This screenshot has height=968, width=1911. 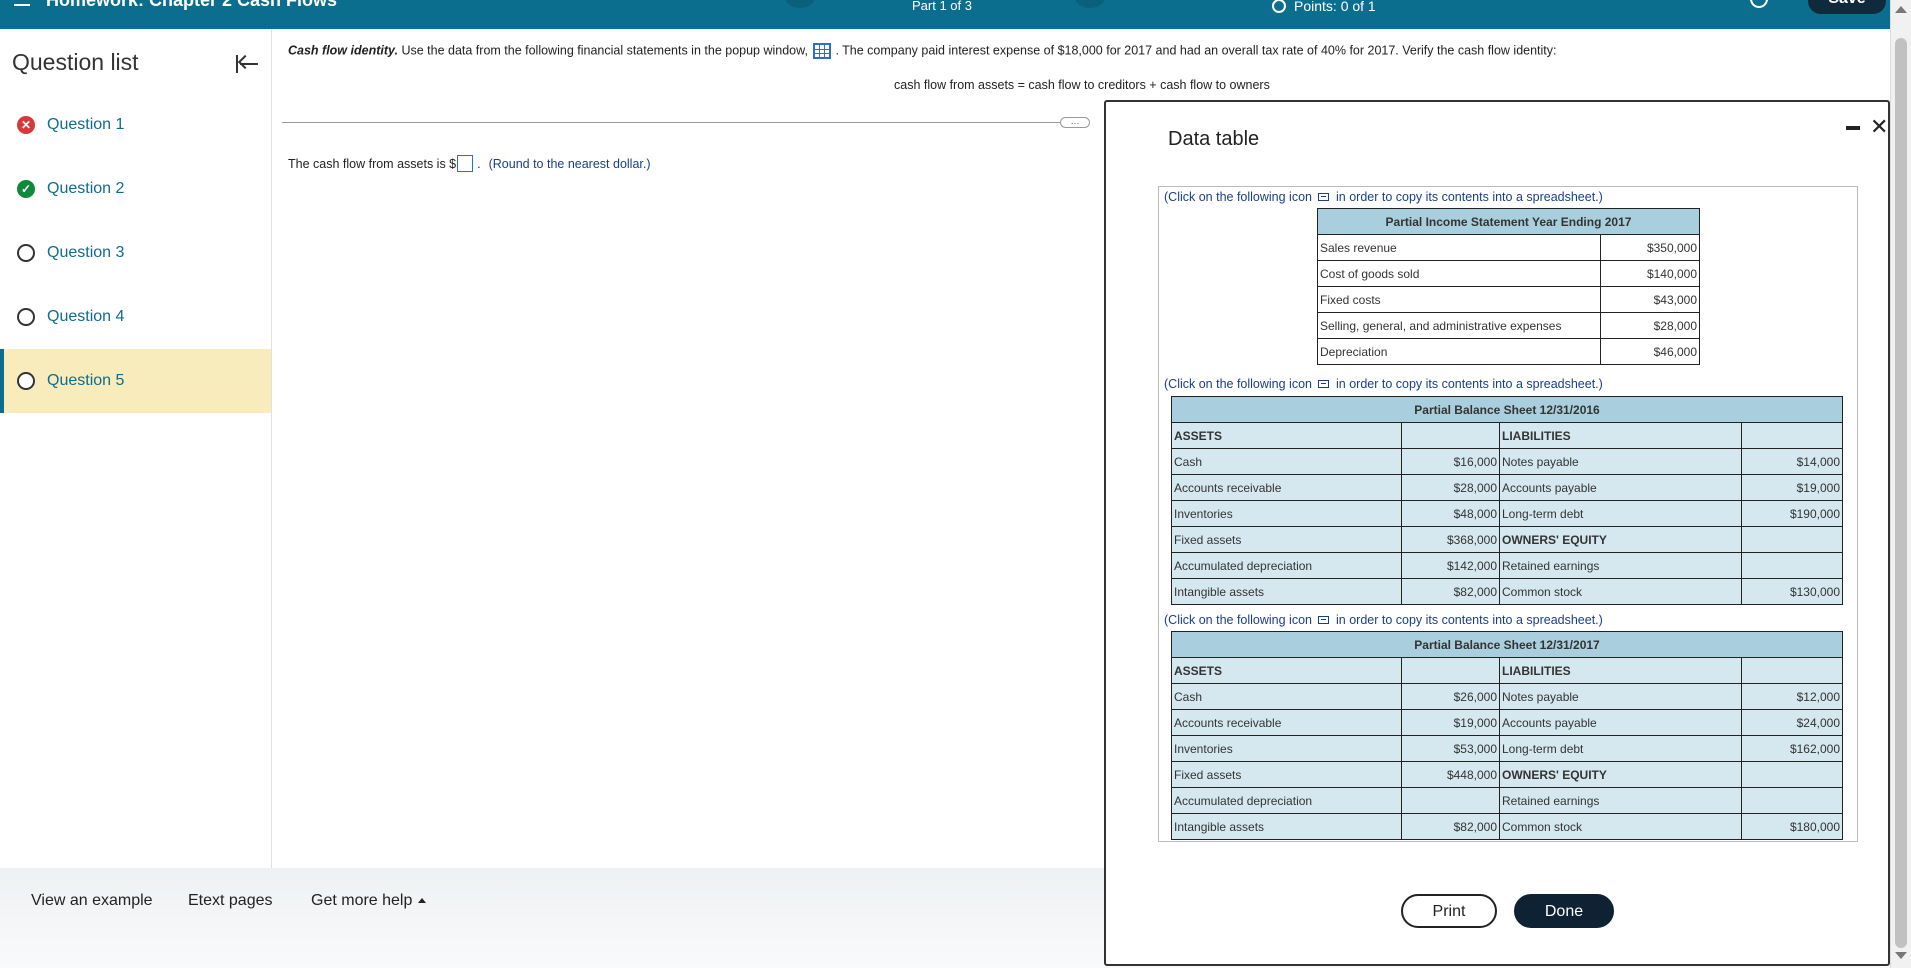 What do you see at coordinates (1507, 644) in the screenshot?
I see `table-title: Partial Balance Sheet 12/31/2017` at bounding box center [1507, 644].